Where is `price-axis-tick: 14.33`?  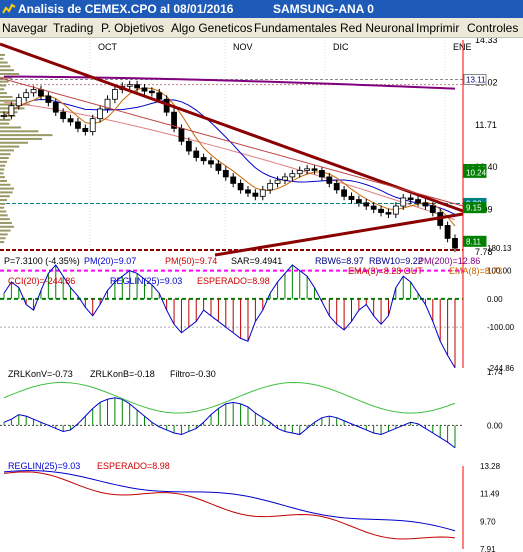 price-axis-tick: 14.33 is located at coordinates (486, 41).